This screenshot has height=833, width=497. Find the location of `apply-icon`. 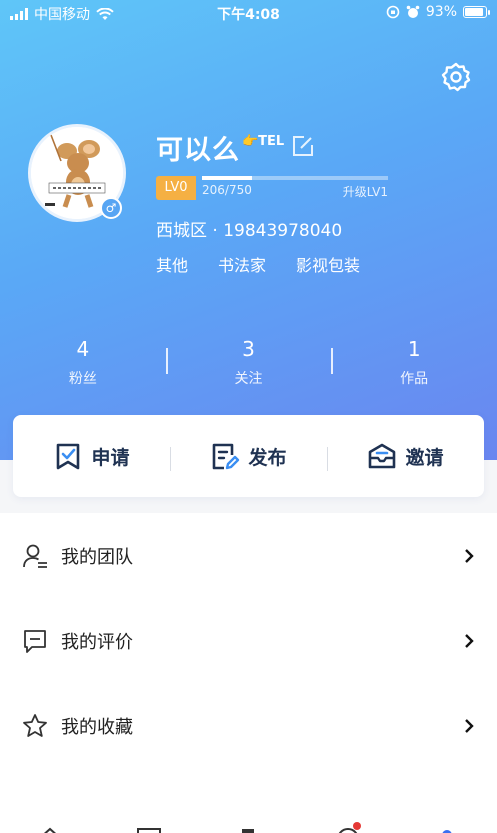

apply-icon is located at coordinates (68, 456).